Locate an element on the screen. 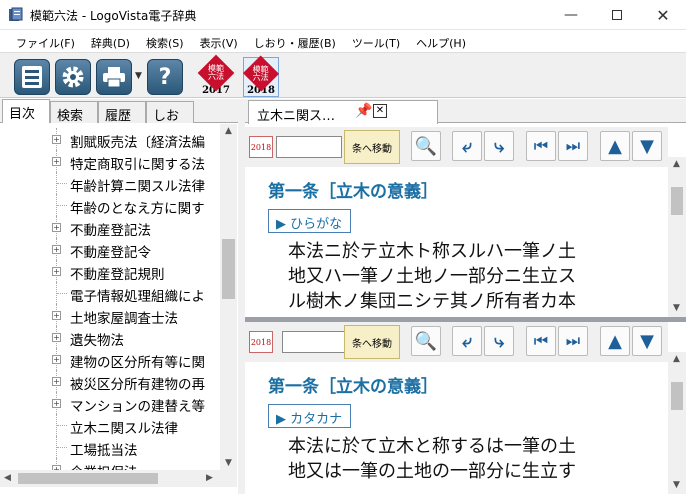 This screenshot has width=686, height=494. tab-bookmarks: しおり is located at coordinates (170, 122).